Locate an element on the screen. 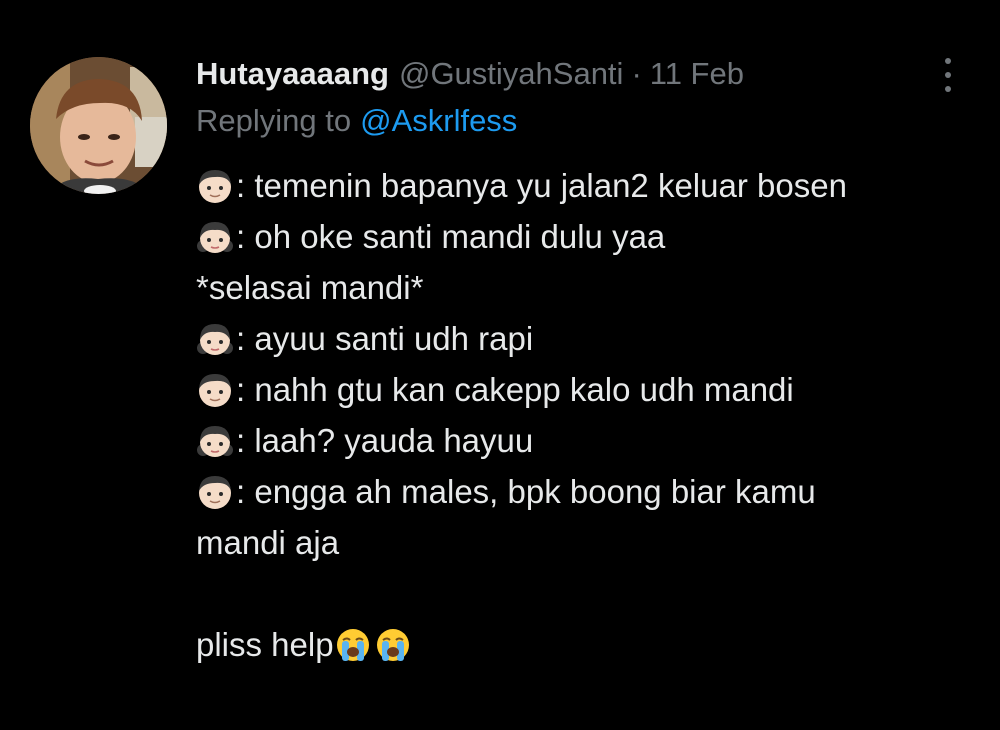 Image resolution: width=1000 pixels, height=730 pixels. tweet-line: : temenin bapanya yu jalan2 keluar bosen is located at coordinates (586, 185).